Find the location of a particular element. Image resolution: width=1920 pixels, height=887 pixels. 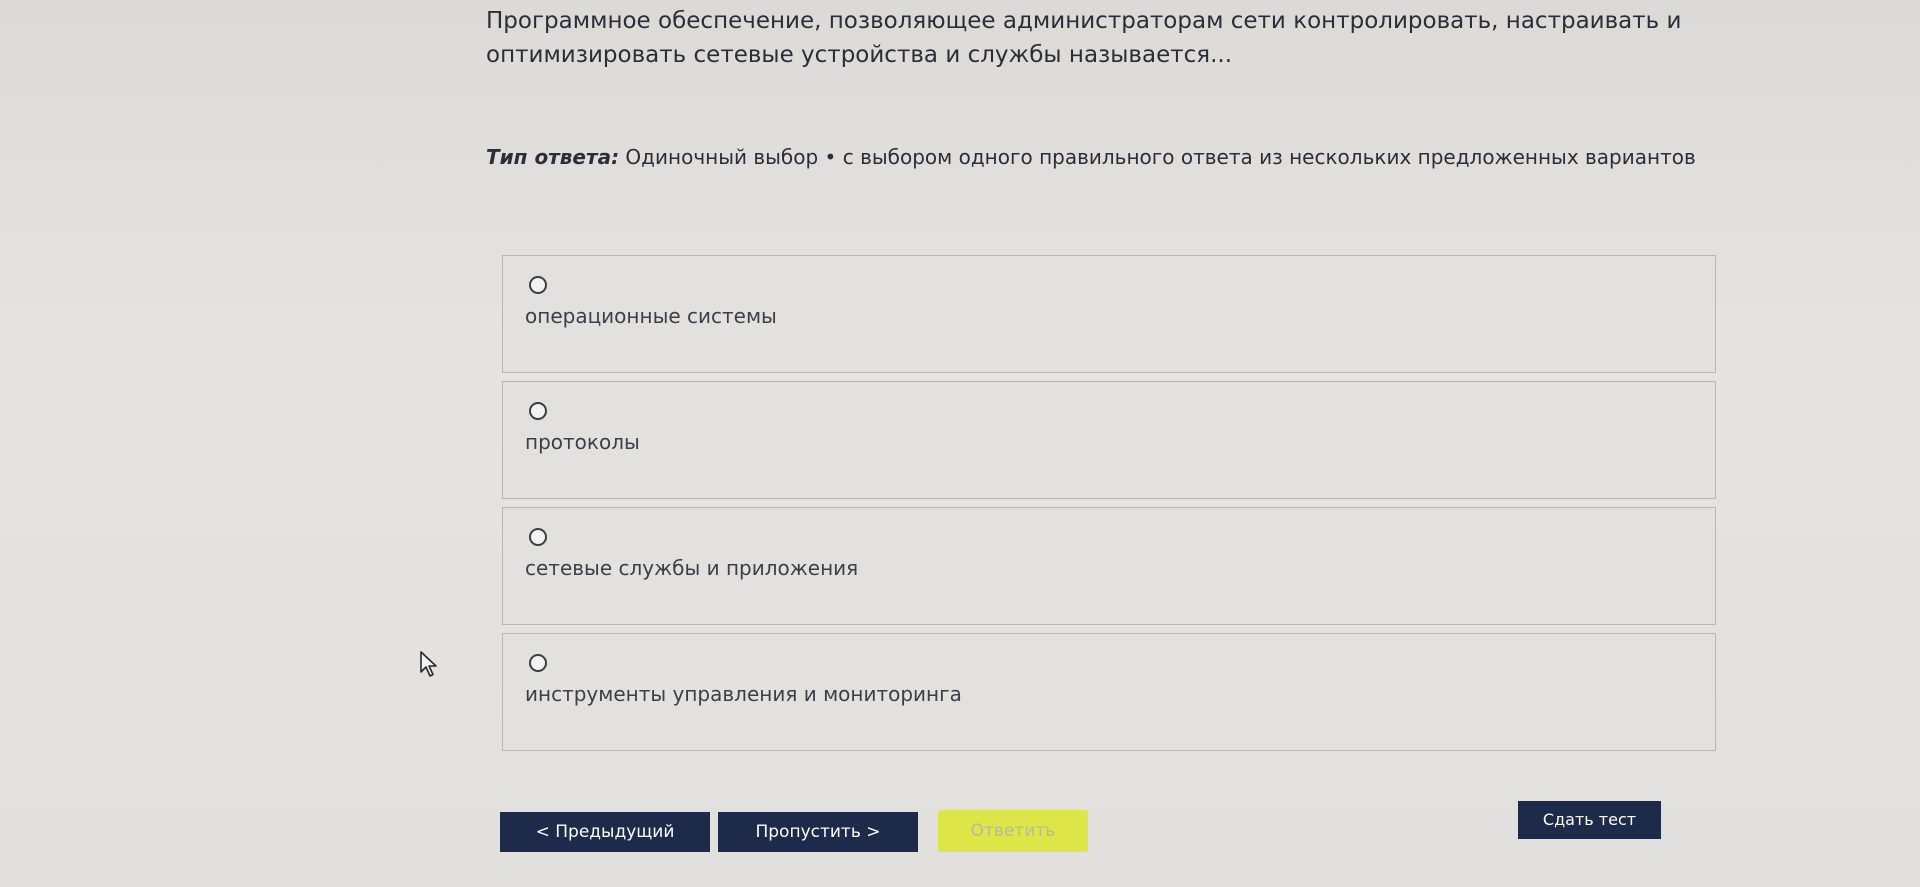

previous-button: < Предыдущий is located at coordinates (605, 832).